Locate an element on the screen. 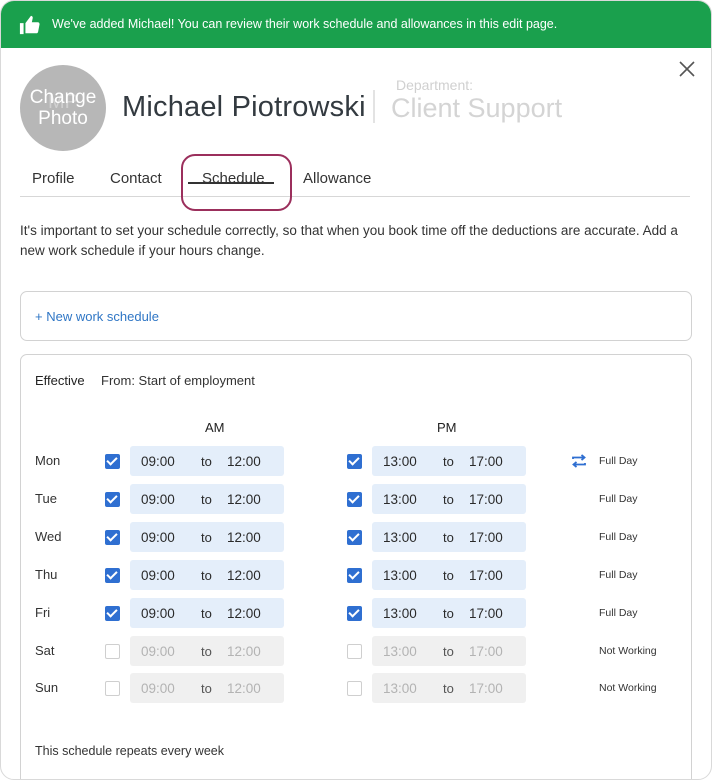 The height and width of the screenshot is (780, 712). schedule-row-tue: Tue 09:00 to 12:00 13:00 to 17:00 Full Day is located at coordinates (356, 498).